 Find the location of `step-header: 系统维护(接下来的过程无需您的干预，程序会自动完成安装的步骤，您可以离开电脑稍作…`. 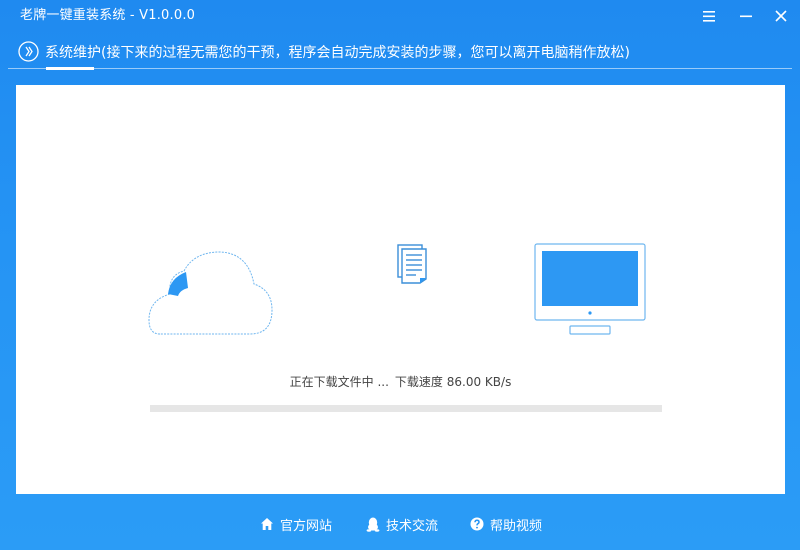

step-header: 系统维护(接下来的过程无需您的干预，程序会自动完成安装的步骤，您可以离开电脑稍作… is located at coordinates (400, 54).